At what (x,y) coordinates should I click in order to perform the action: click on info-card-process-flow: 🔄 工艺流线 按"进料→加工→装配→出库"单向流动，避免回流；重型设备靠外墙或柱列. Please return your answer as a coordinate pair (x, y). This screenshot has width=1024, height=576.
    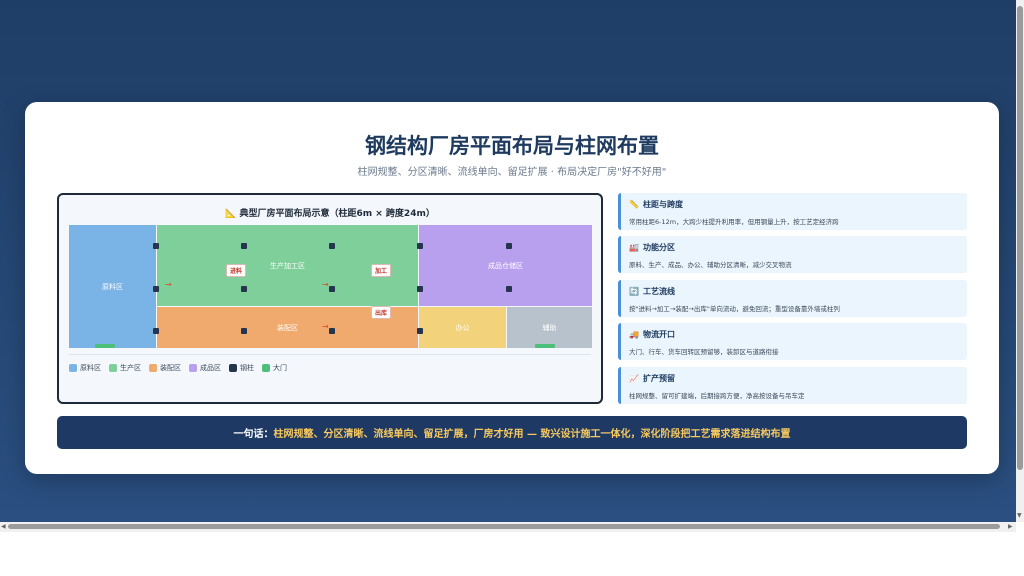
    Looking at the image, I should click on (792, 298).